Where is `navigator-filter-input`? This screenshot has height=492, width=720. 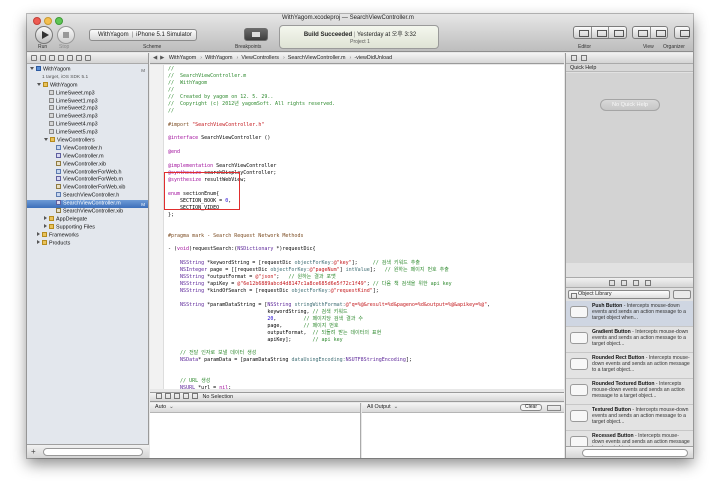 navigator-filter-input is located at coordinates (93, 452).